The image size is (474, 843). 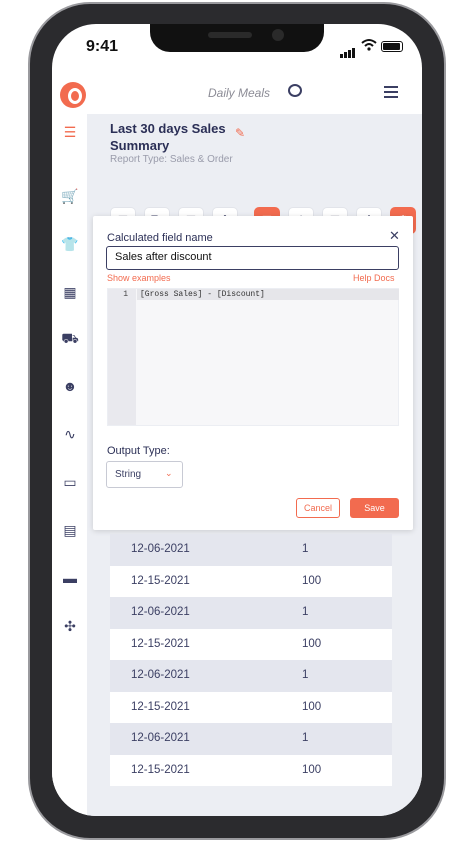 What do you see at coordinates (230, 35) in the screenshot?
I see `speaker` at bounding box center [230, 35].